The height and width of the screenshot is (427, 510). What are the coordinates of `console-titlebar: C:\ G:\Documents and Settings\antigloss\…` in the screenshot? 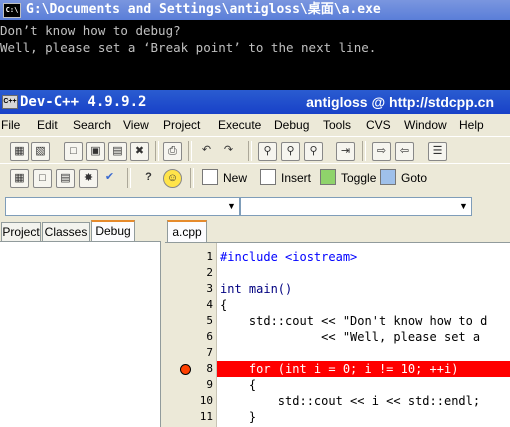 It's located at (255, 10).